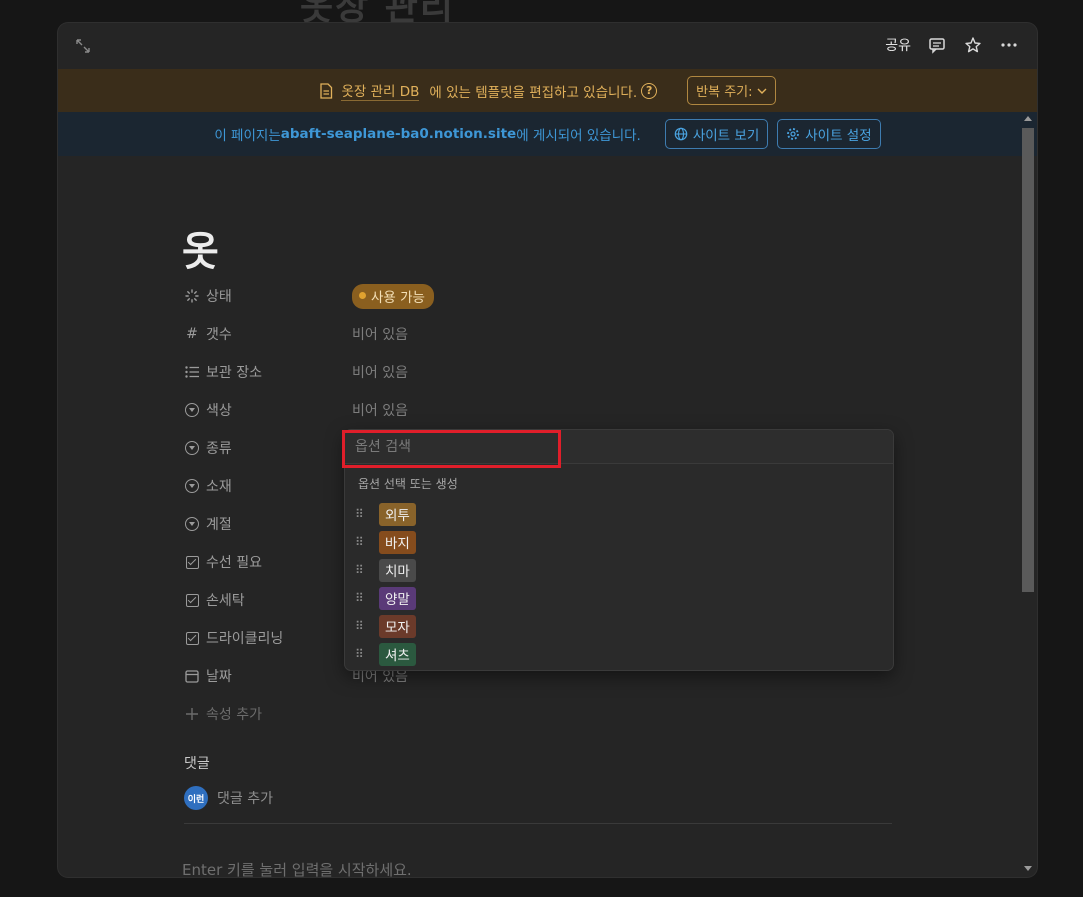 This screenshot has height=897, width=1083. Describe the element at coordinates (234, 373) in the screenshot. I see `property-label: 보관 장소` at that location.